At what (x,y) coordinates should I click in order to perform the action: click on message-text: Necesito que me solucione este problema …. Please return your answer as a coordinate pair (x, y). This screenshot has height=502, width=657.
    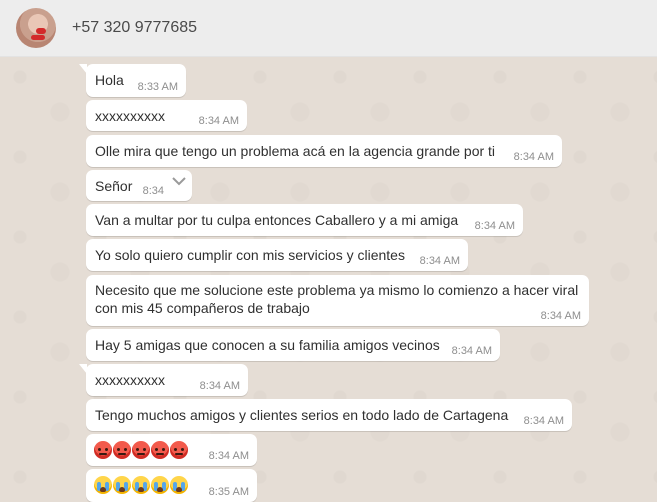
    Looking at the image, I should click on (337, 299).